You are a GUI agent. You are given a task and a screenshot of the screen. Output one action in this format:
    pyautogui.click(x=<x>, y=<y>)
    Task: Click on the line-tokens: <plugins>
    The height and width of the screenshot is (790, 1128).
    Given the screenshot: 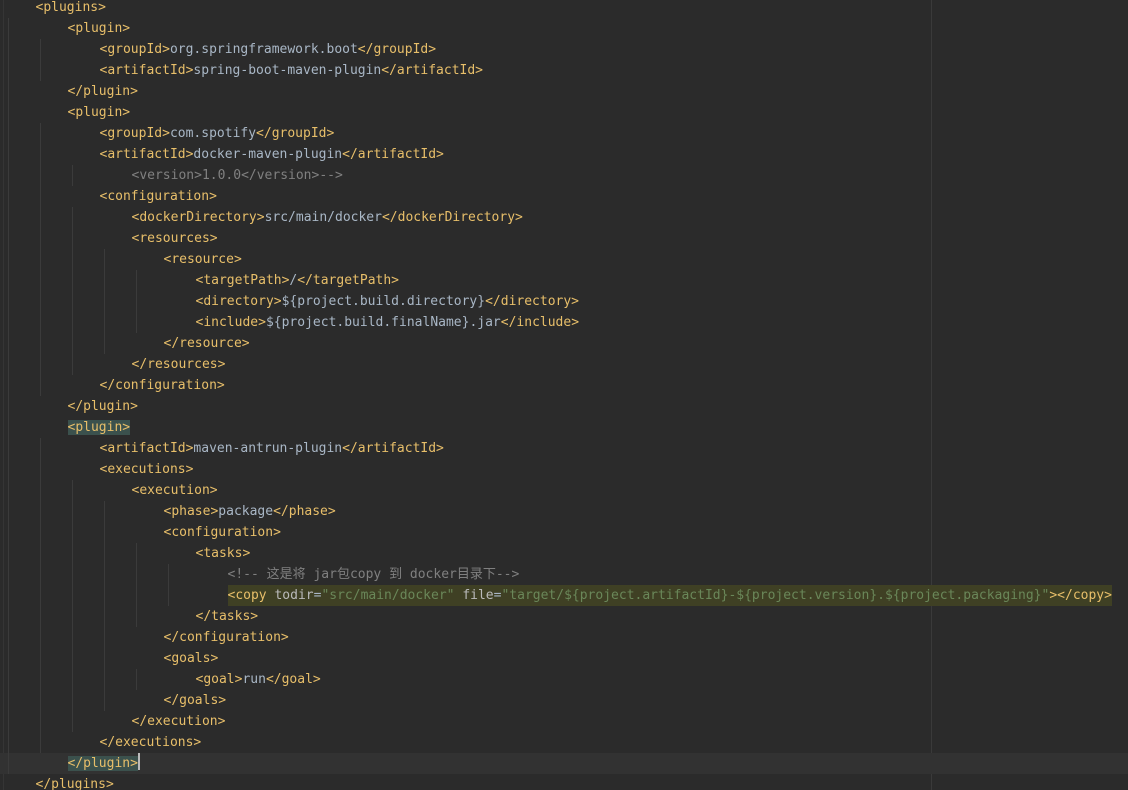 What is the action you would take?
    pyautogui.click(x=71, y=9)
    